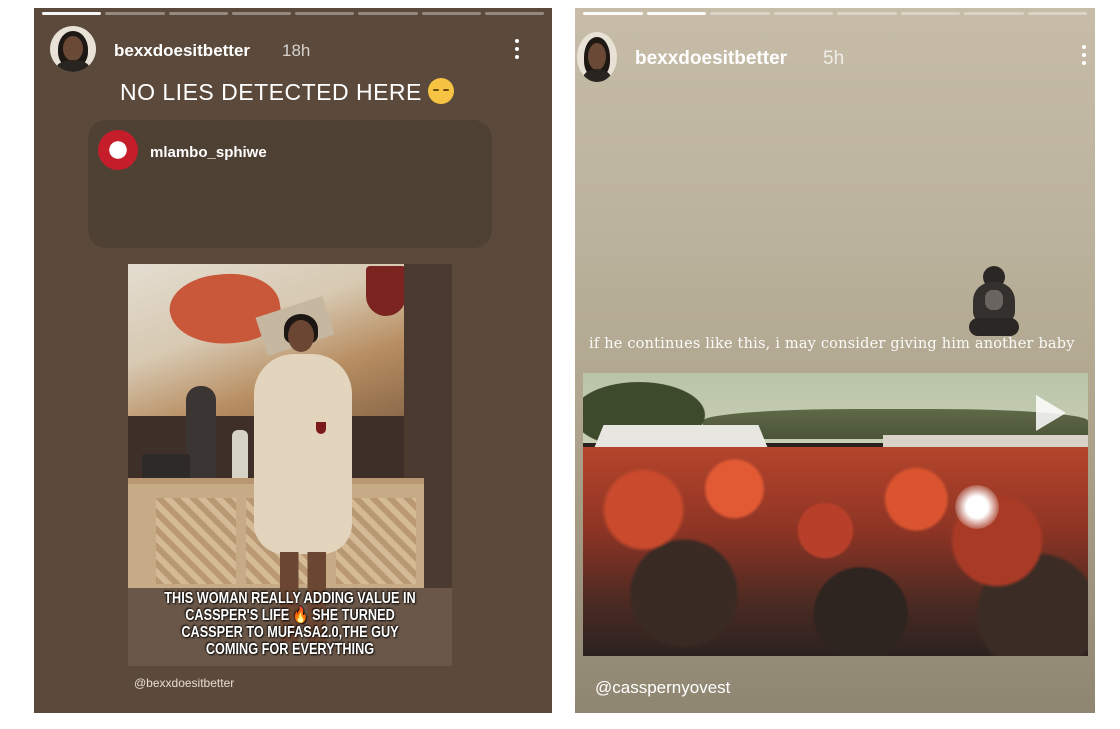 This screenshot has width=1120, height=729. What do you see at coordinates (994, 302) in the screenshot?
I see `gorilla-sticker-icon` at bounding box center [994, 302].